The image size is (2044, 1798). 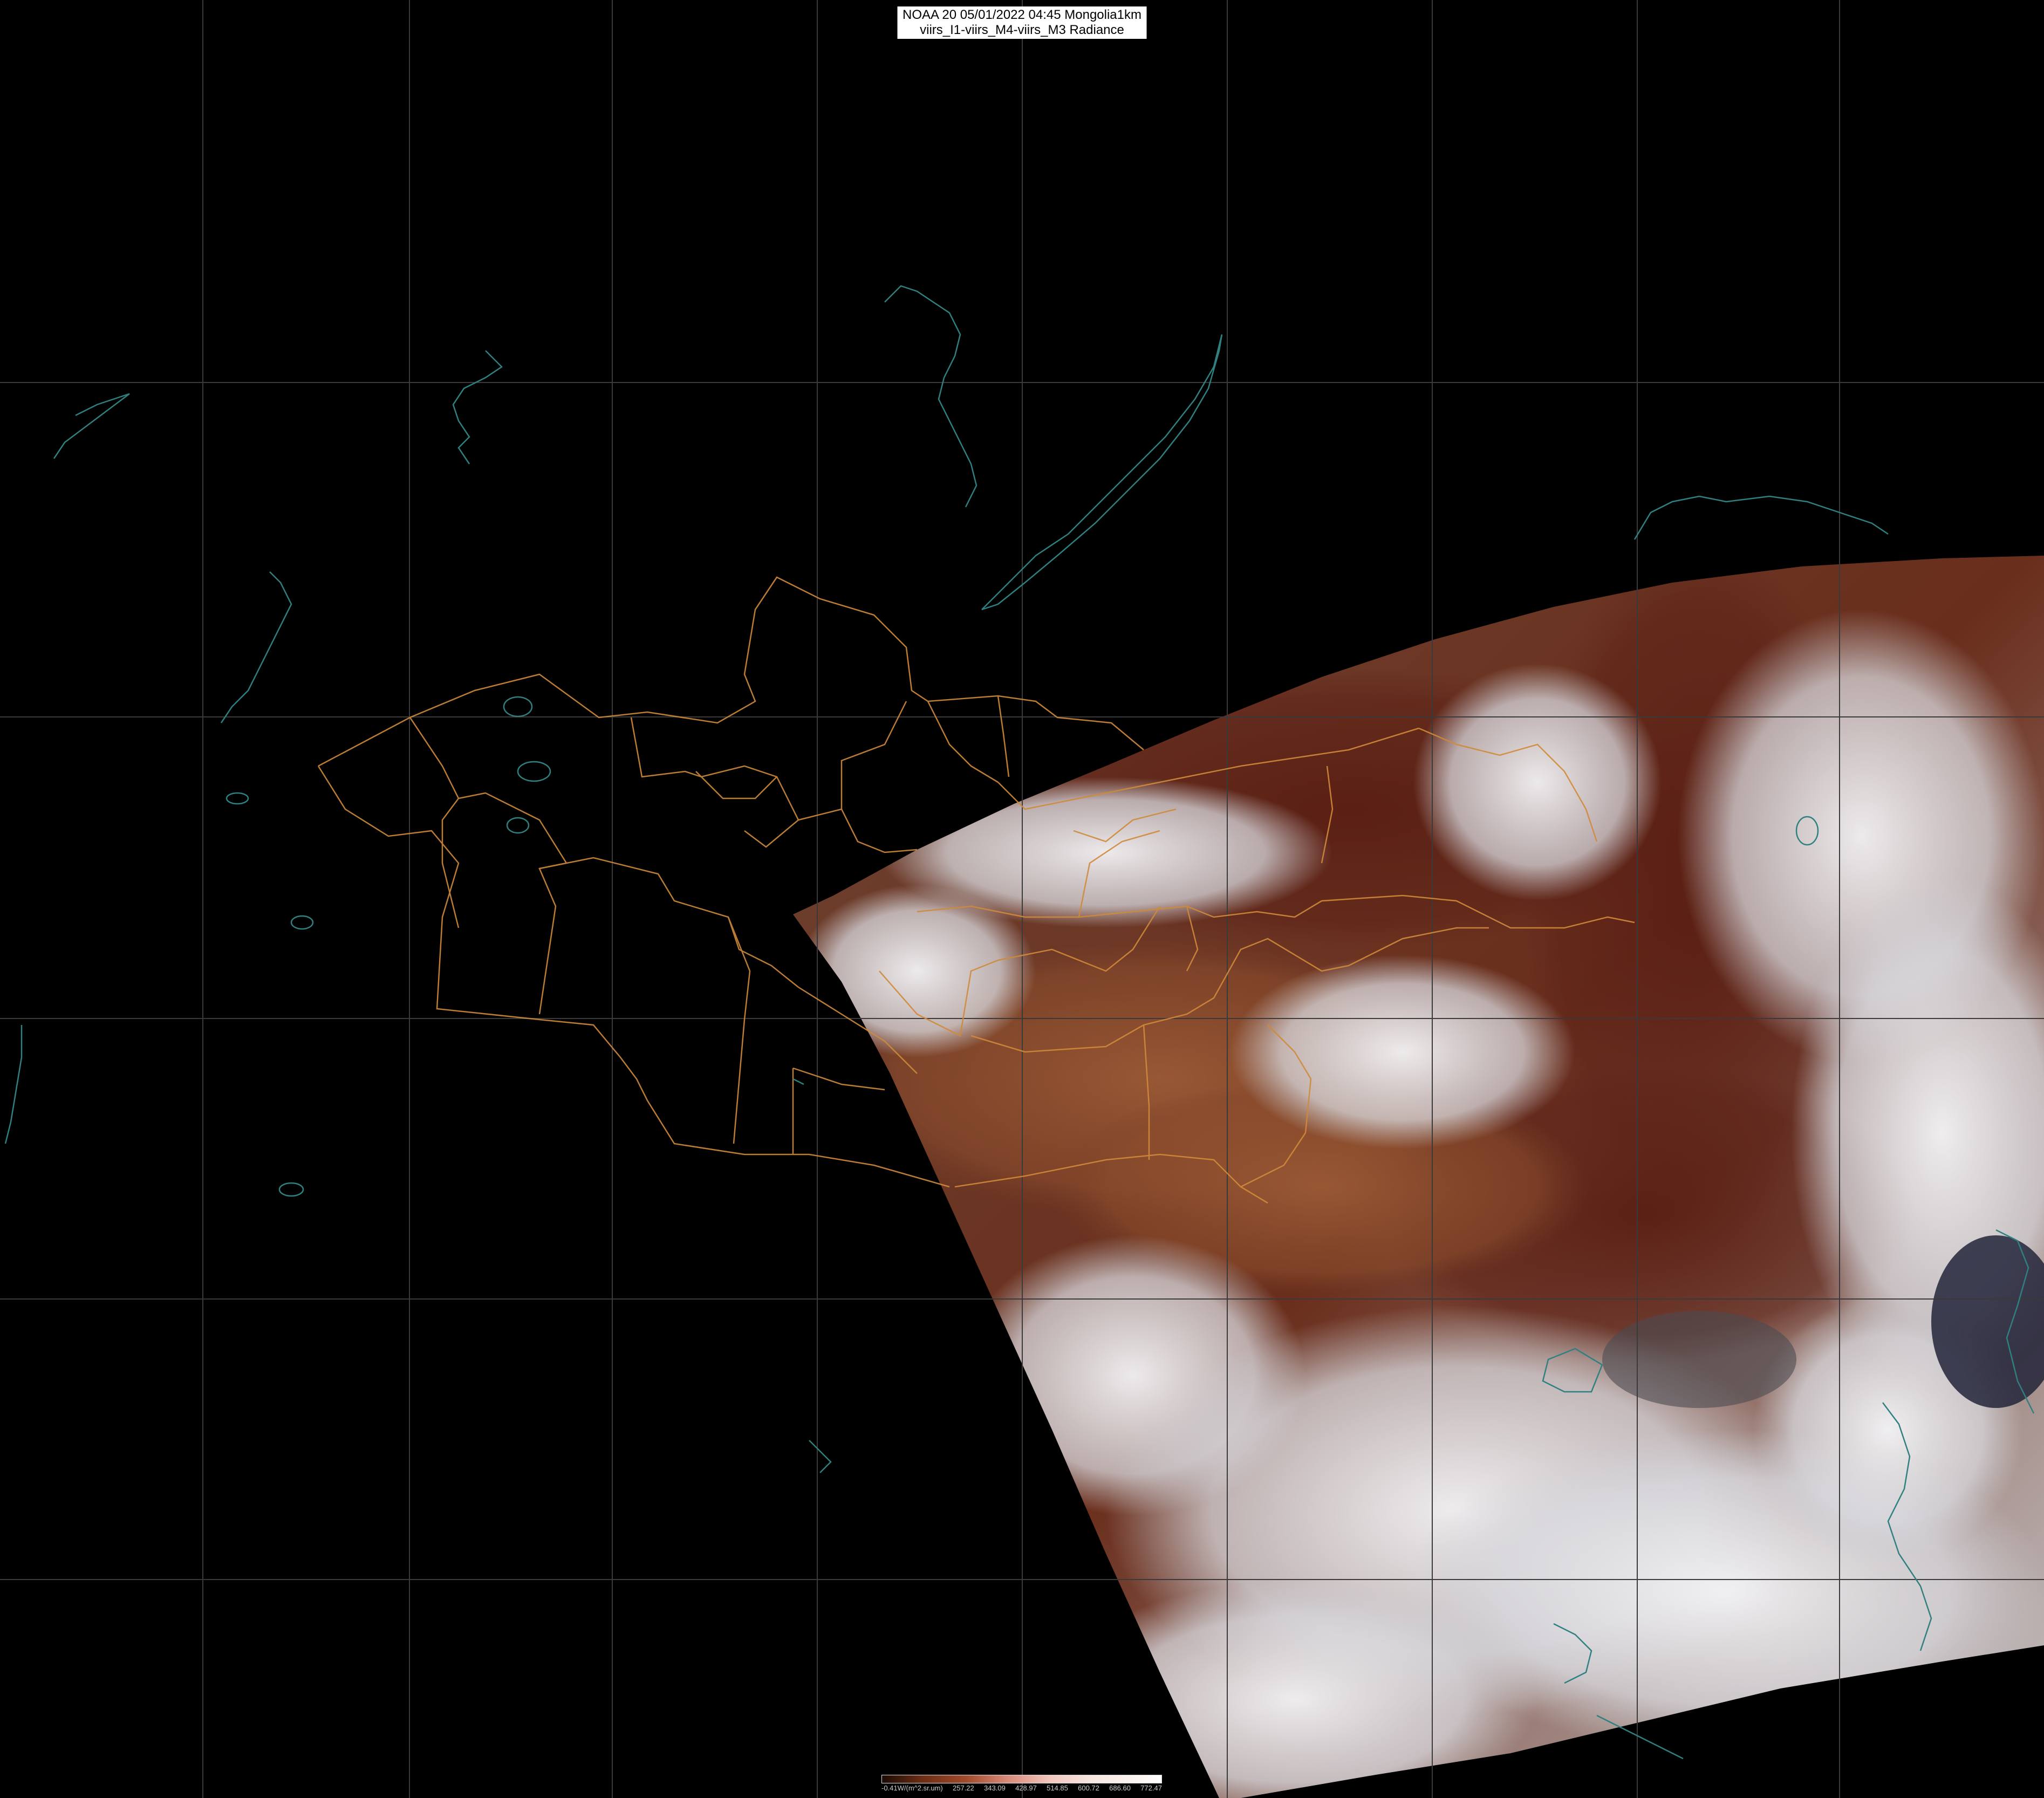 What do you see at coordinates (1022, 30) in the screenshot?
I see `map-title-line2: viirs_I1-viirs_M4-viirs_M3 Radiance` at bounding box center [1022, 30].